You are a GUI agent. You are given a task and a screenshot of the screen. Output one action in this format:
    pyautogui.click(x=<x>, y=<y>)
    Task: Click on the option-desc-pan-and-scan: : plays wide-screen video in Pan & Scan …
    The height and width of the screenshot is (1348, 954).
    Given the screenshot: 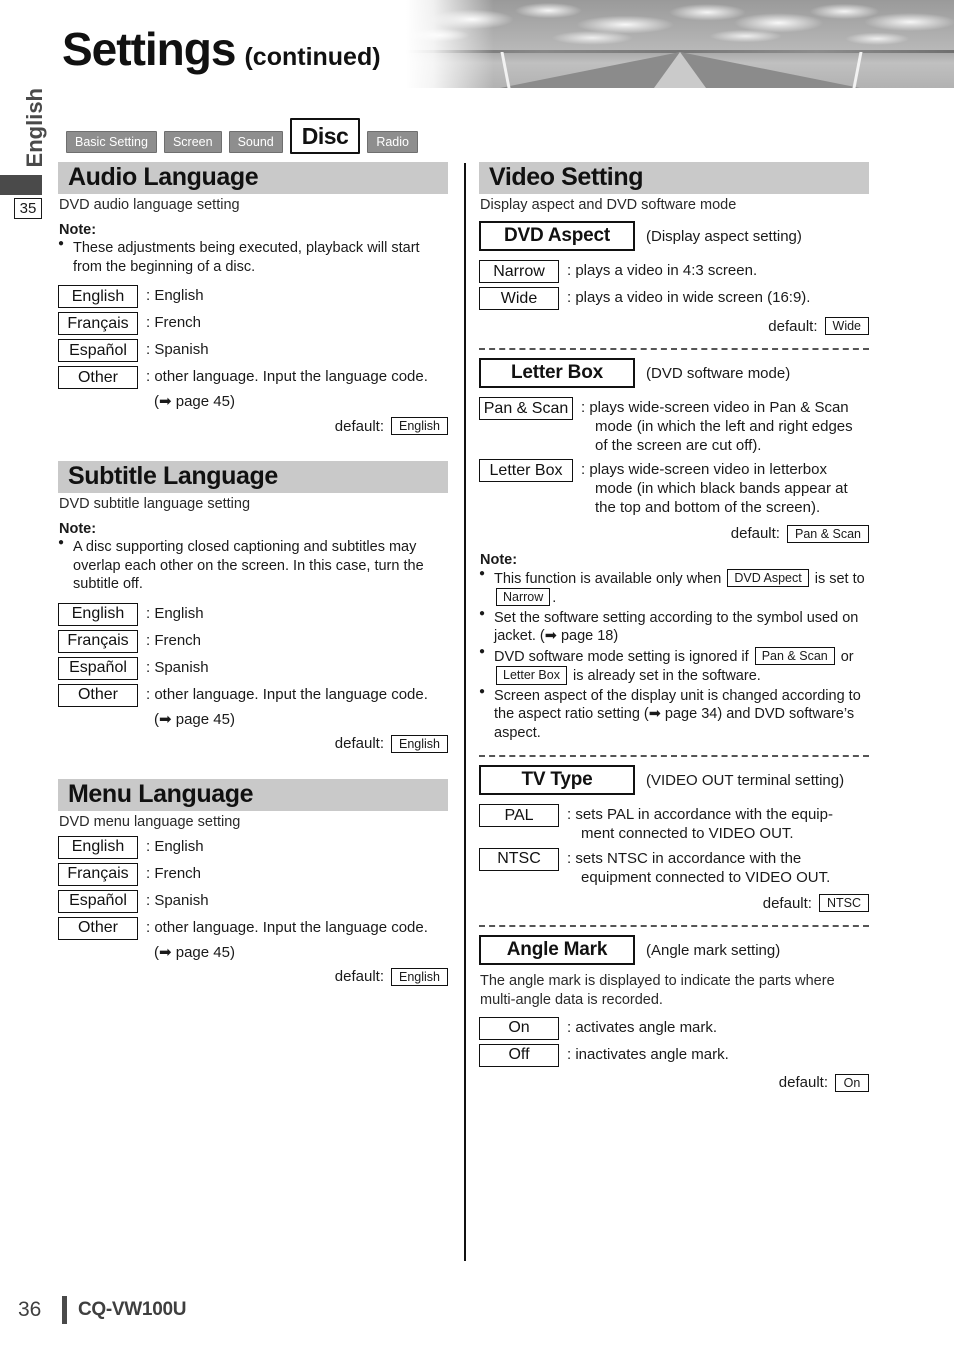 What is the action you would take?
    pyautogui.click(x=717, y=426)
    